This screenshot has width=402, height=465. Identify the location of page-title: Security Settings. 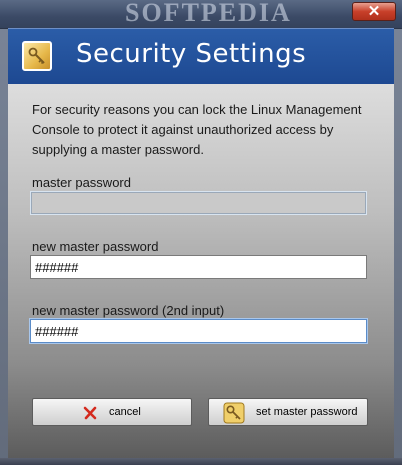
(191, 54).